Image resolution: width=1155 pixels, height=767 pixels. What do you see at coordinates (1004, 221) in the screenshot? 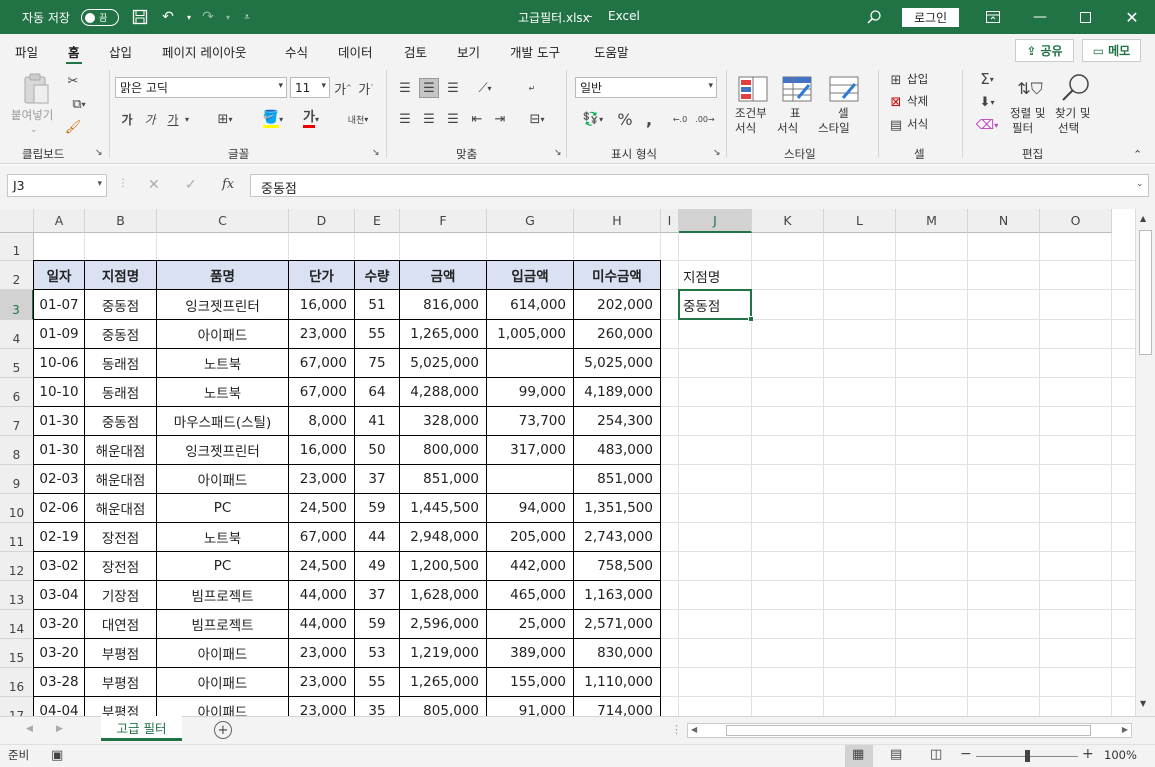
I see `column-header-n: N` at bounding box center [1004, 221].